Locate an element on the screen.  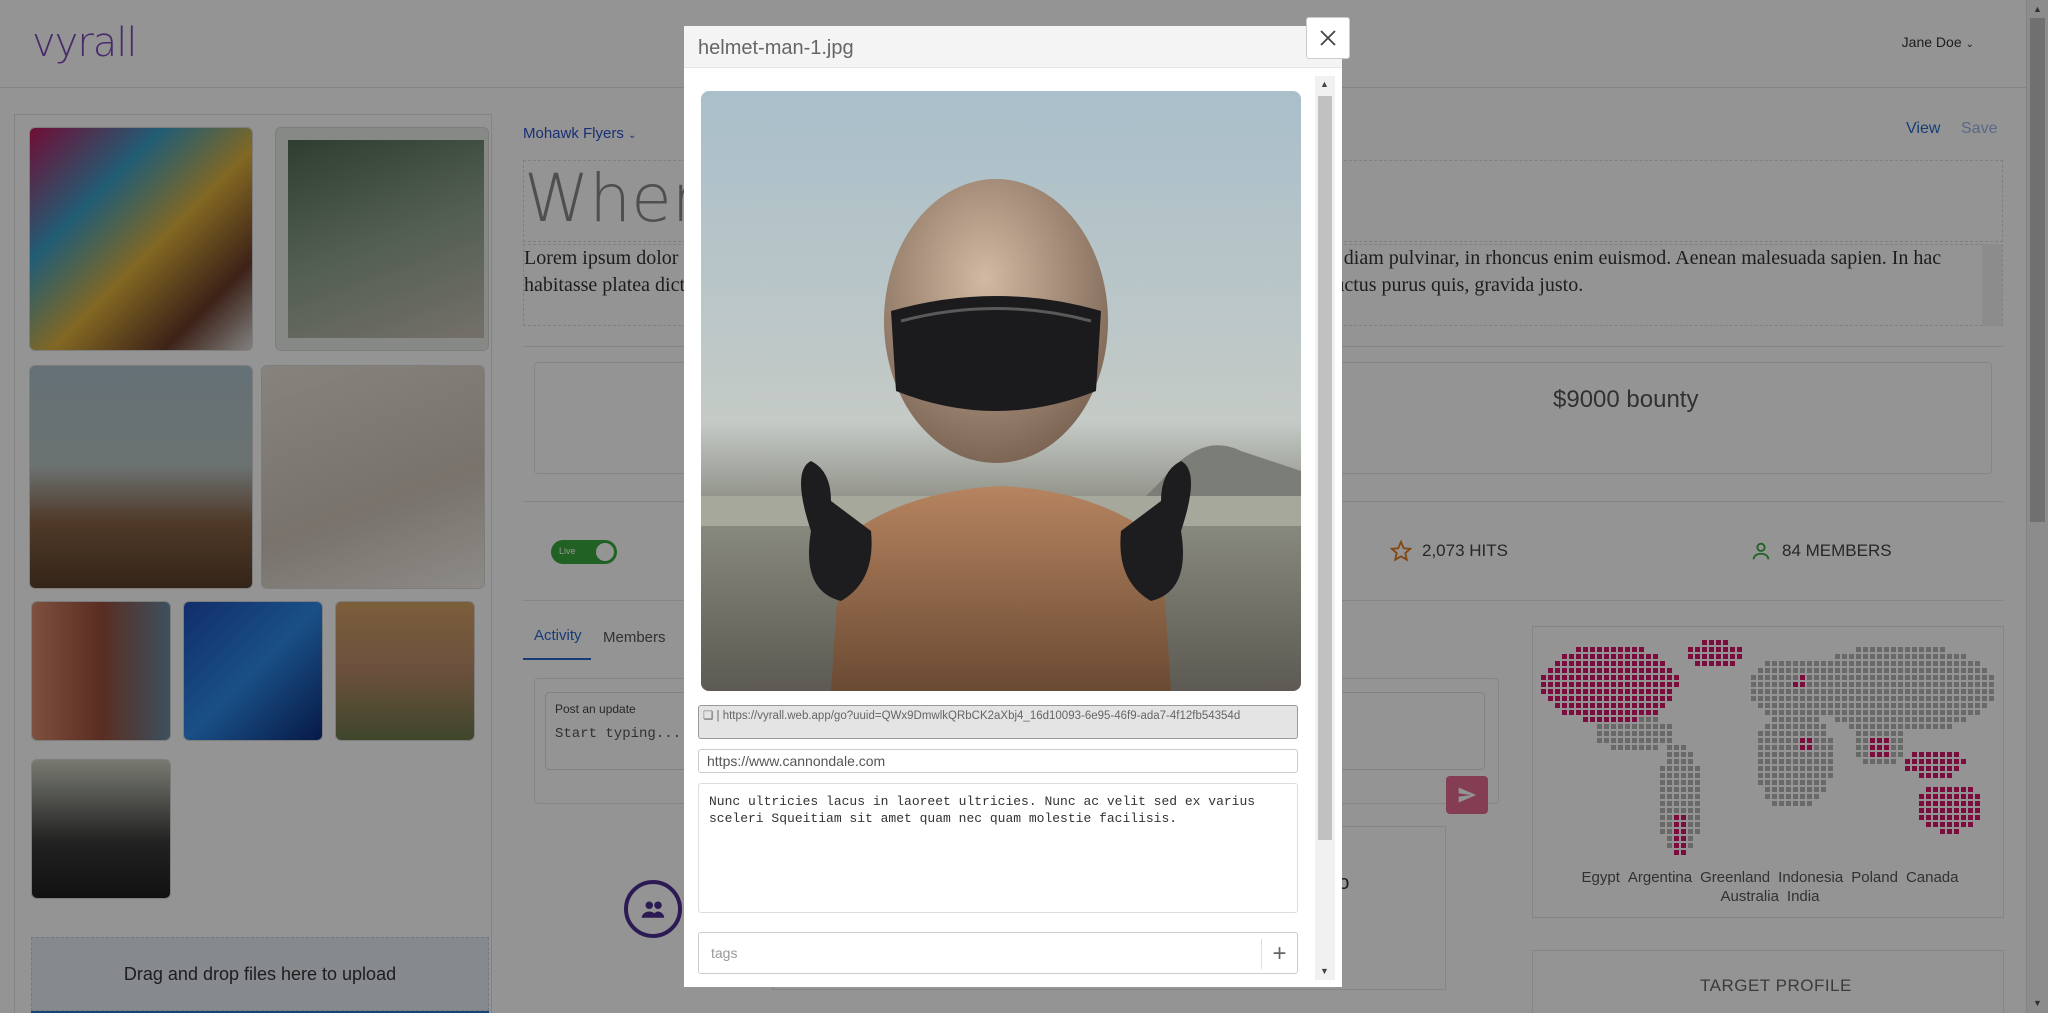
close-icon is located at coordinates (1328, 38).